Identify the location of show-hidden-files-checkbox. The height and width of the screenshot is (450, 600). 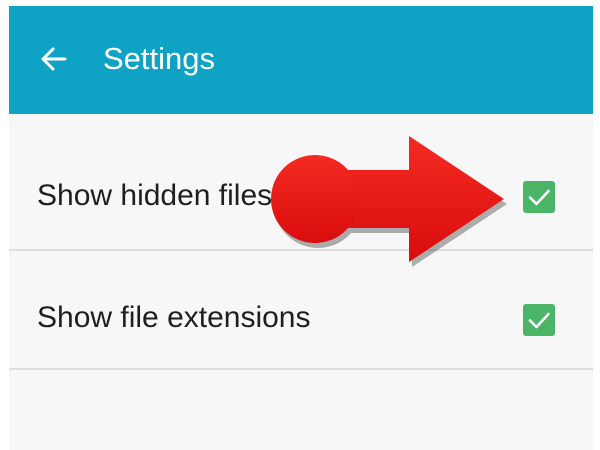
(539, 197).